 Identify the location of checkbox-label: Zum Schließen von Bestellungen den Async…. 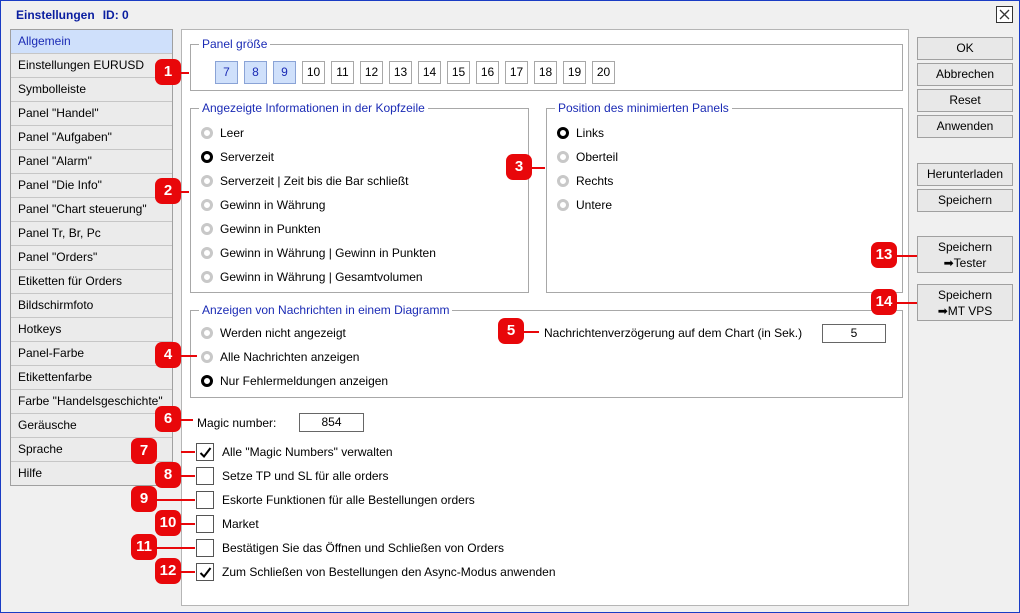
(389, 572).